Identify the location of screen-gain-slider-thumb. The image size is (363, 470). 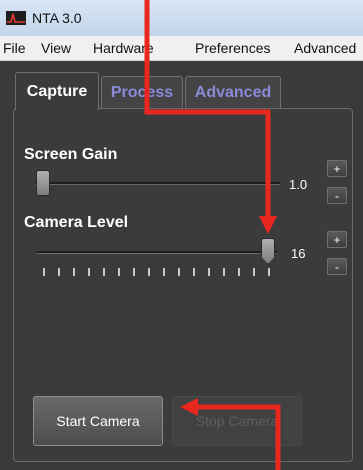
(43, 183).